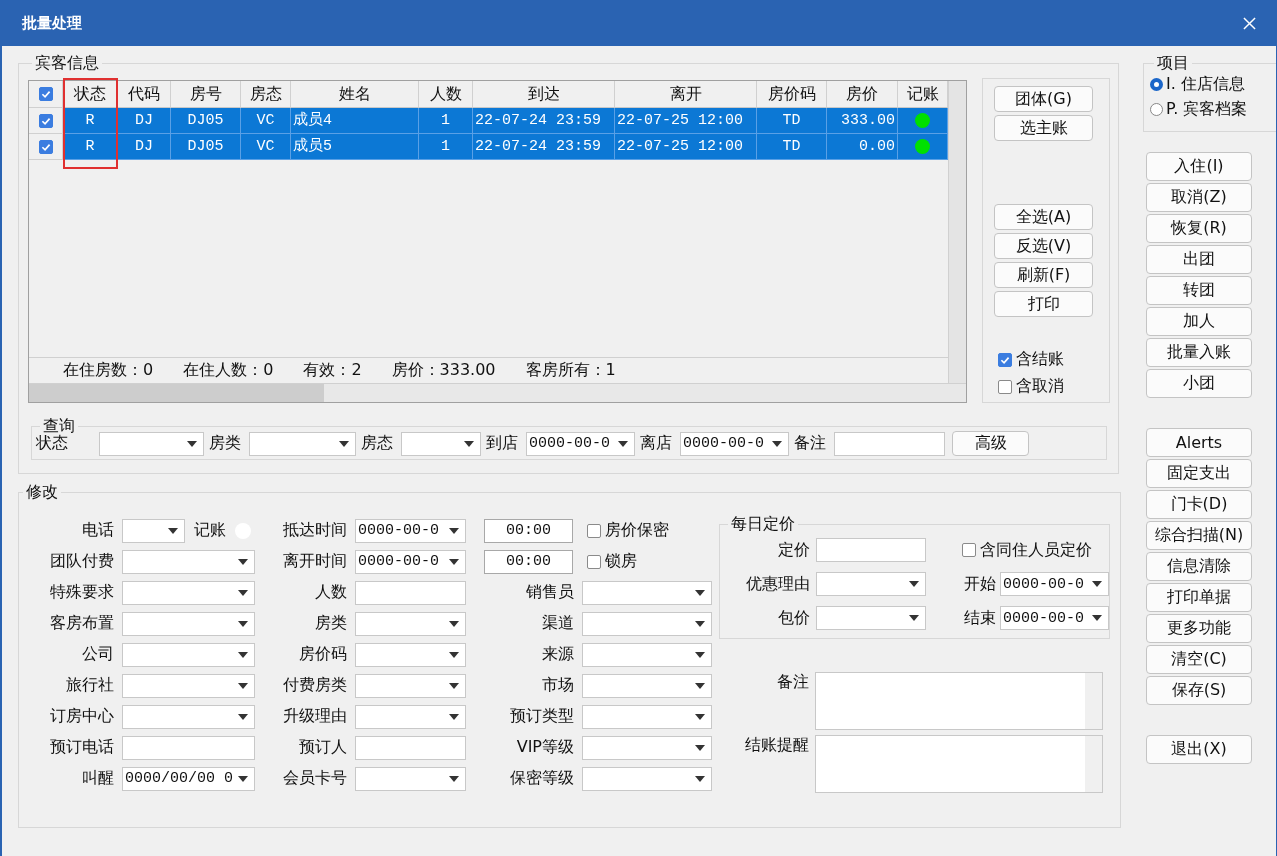 This screenshot has width=1277, height=856. What do you see at coordinates (1199, 535) in the screenshot?
I see `button: 综合扫描(N)` at bounding box center [1199, 535].